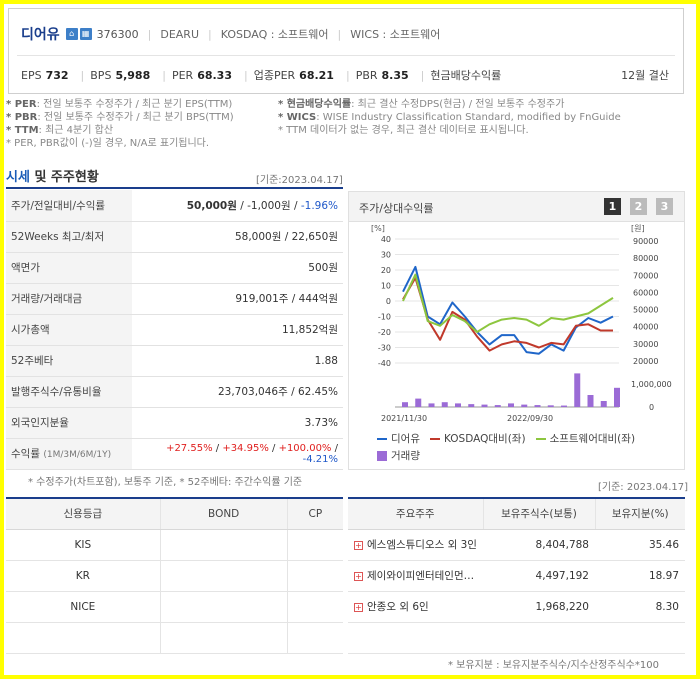  Describe the element at coordinates (201, 75) in the screenshot. I see `metric-per: PER 68.33` at that location.